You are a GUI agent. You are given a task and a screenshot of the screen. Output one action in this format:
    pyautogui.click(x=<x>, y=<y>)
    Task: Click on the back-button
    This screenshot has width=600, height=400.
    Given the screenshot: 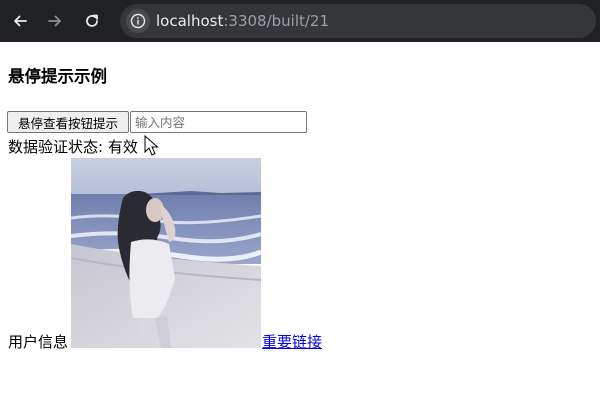 What is the action you would take?
    pyautogui.click(x=20, y=21)
    